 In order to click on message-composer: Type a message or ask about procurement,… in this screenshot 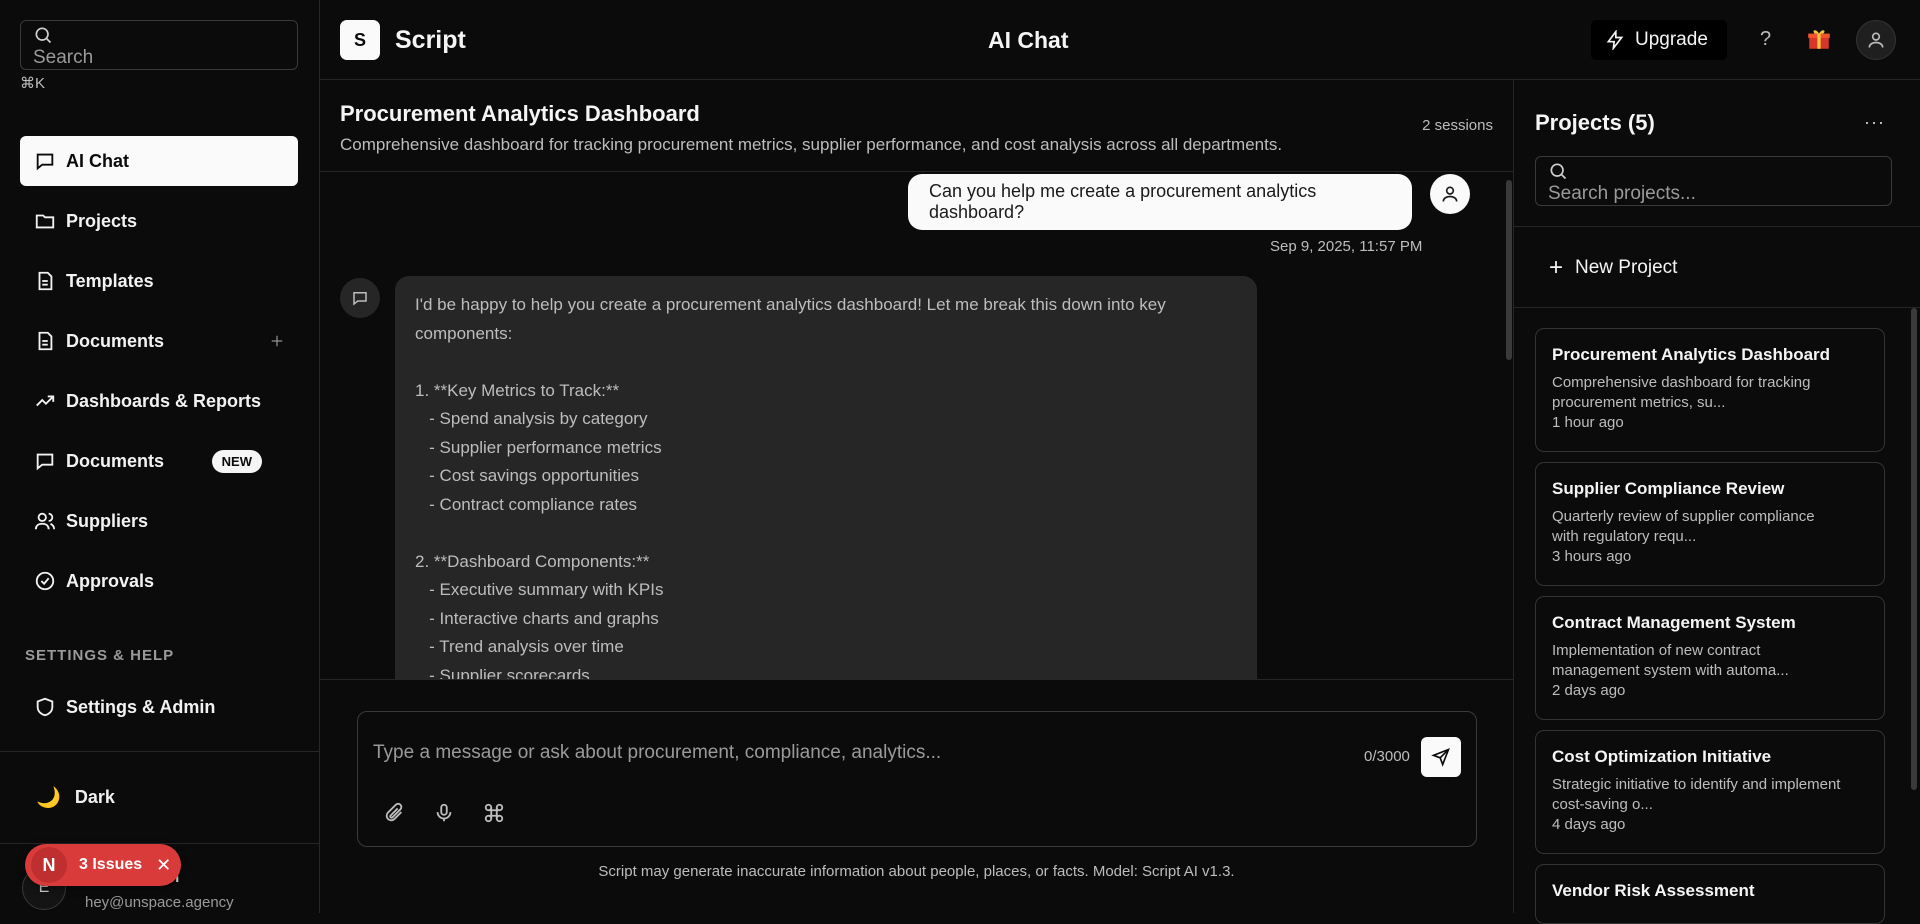, I will do `click(917, 779)`.